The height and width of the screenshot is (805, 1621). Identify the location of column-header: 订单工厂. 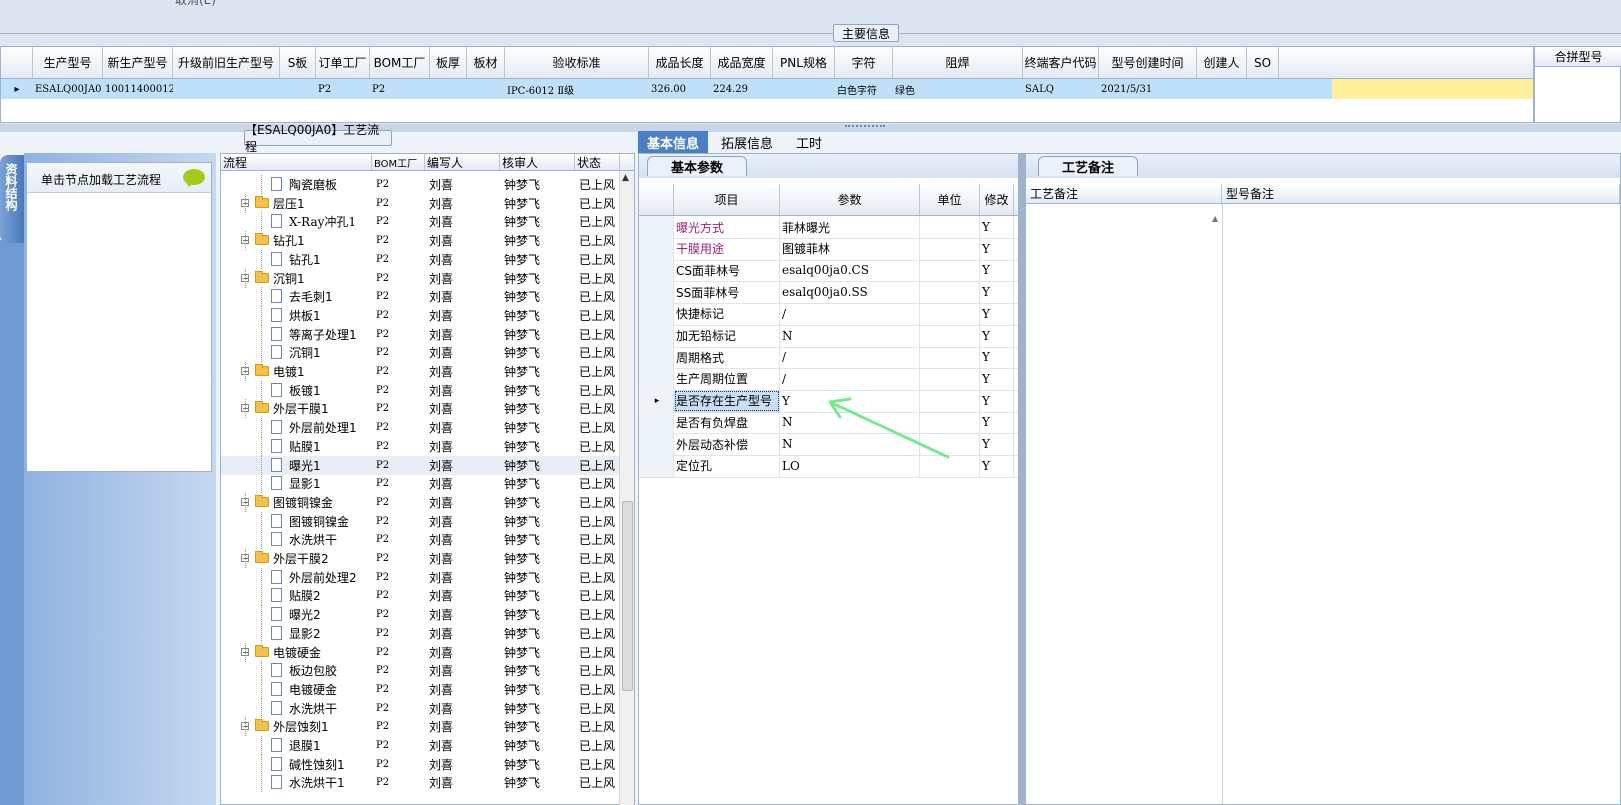
(343, 62).